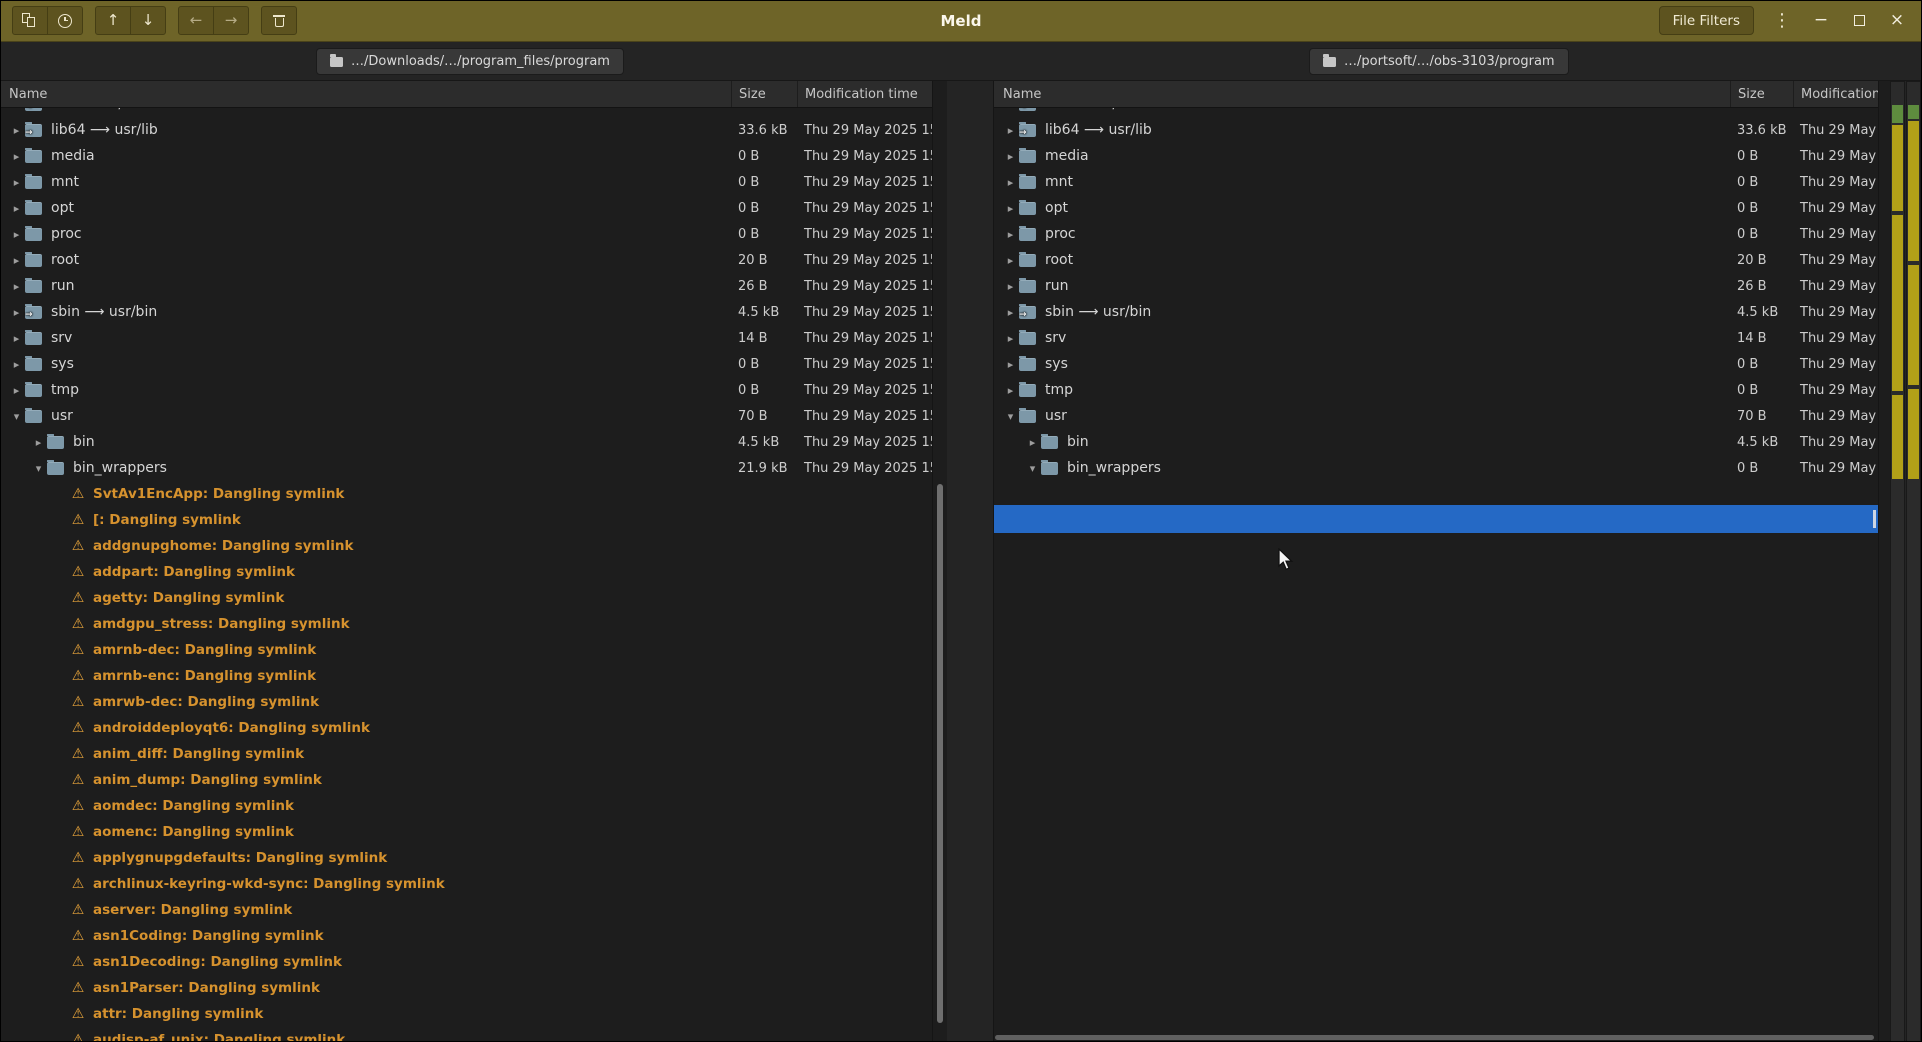  I want to click on tree-row: ⚠ amrnb-dec: Dangling symlink, so click(466, 650).